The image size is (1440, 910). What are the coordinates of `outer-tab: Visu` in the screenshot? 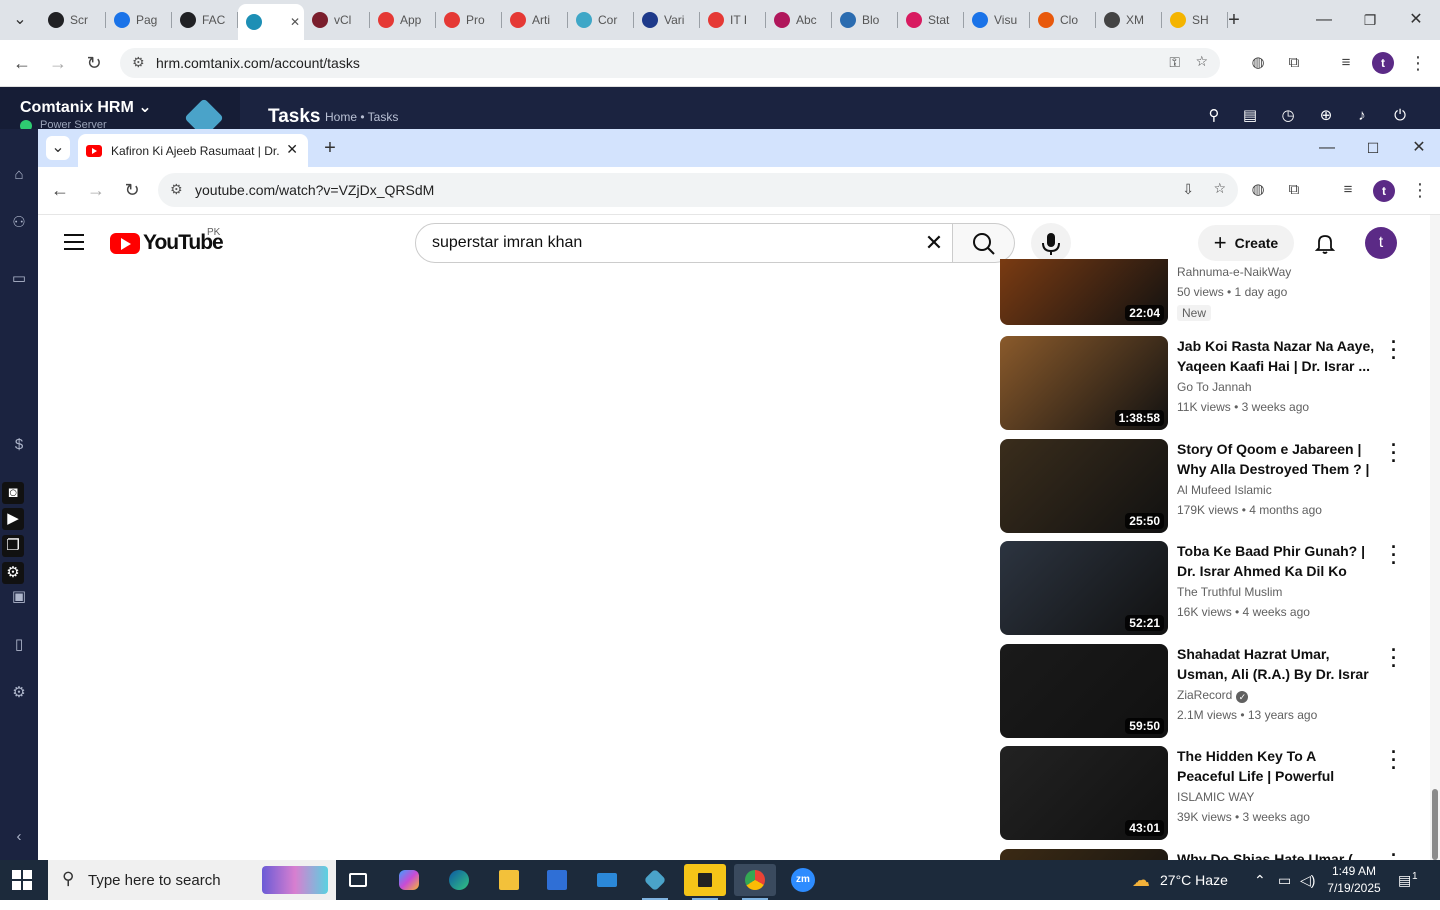 It's located at (997, 20).